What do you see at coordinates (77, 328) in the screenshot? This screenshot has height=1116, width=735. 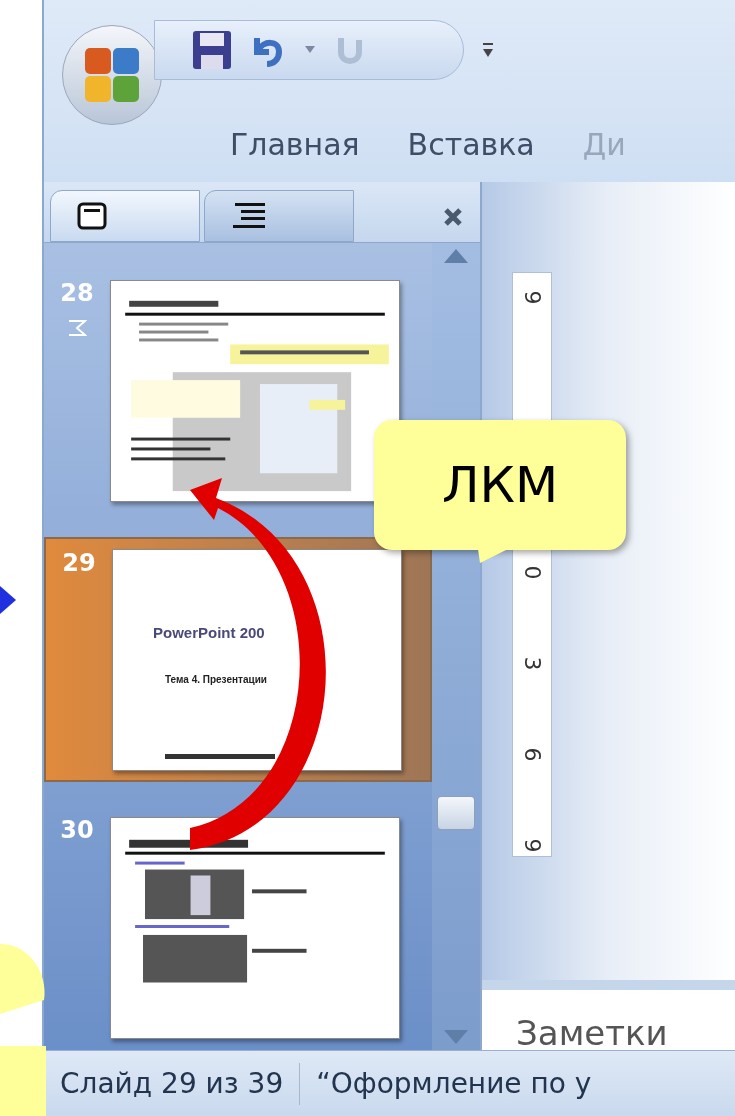 I see `animation-icon` at bounding box center [77, 328].